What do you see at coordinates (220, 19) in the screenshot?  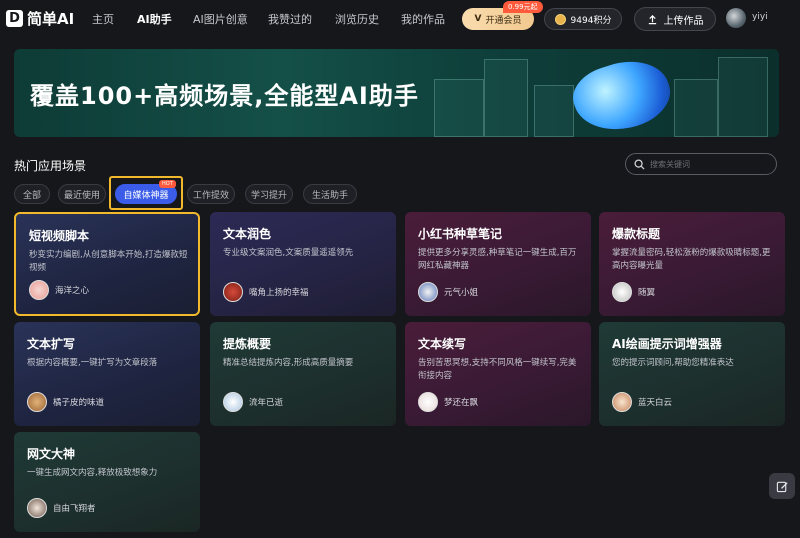 I see `nav-item-ai-image: AI图片创意` at bounding box center [220, 19].